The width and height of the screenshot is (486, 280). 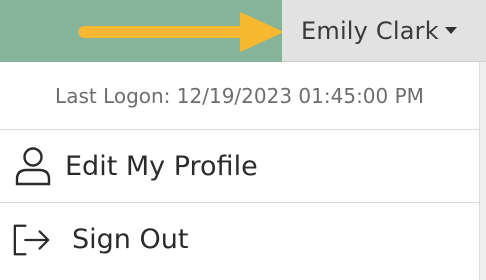 I want to click on user-icon, so click(x=33, y=166).